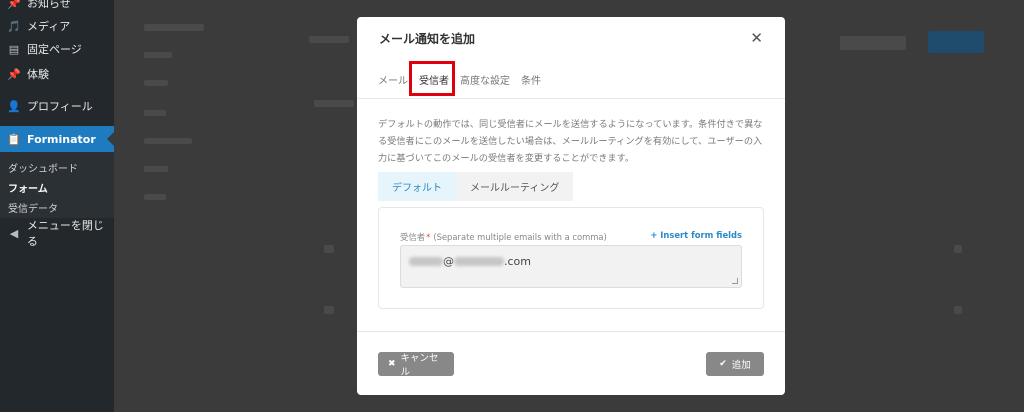 Image resolution: width=1024 pixels, height=412 pixels. What do you see at coordinates (531, 79) in the screenshot?
I see `tab-conditions: 条件` at bounding box center [531, 79].